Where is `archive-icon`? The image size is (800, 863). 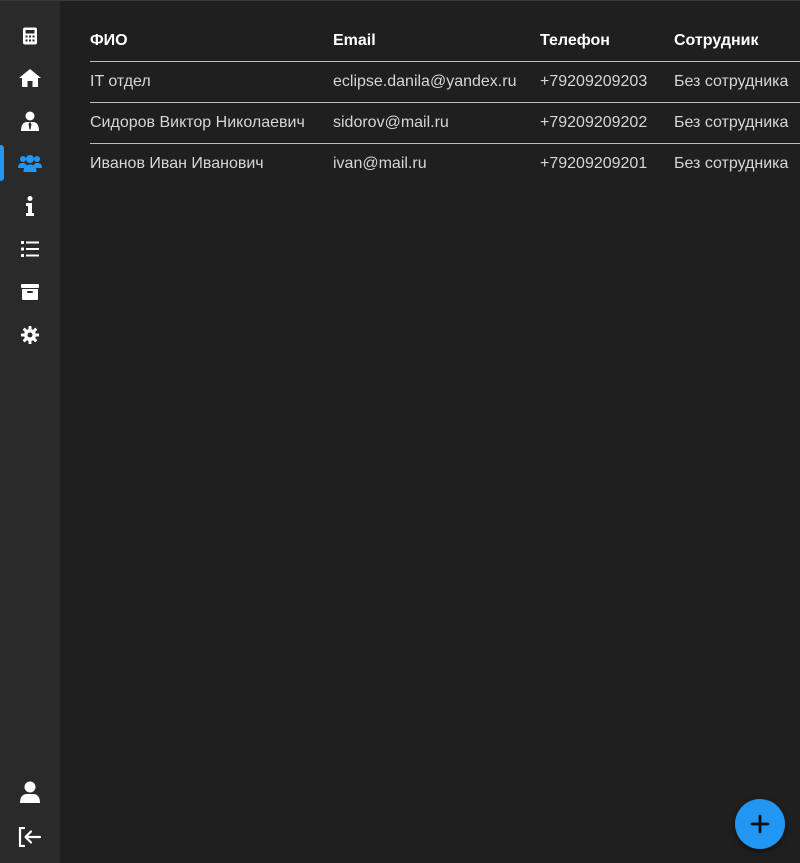
archive-icon is located at coordinates (30, 292).